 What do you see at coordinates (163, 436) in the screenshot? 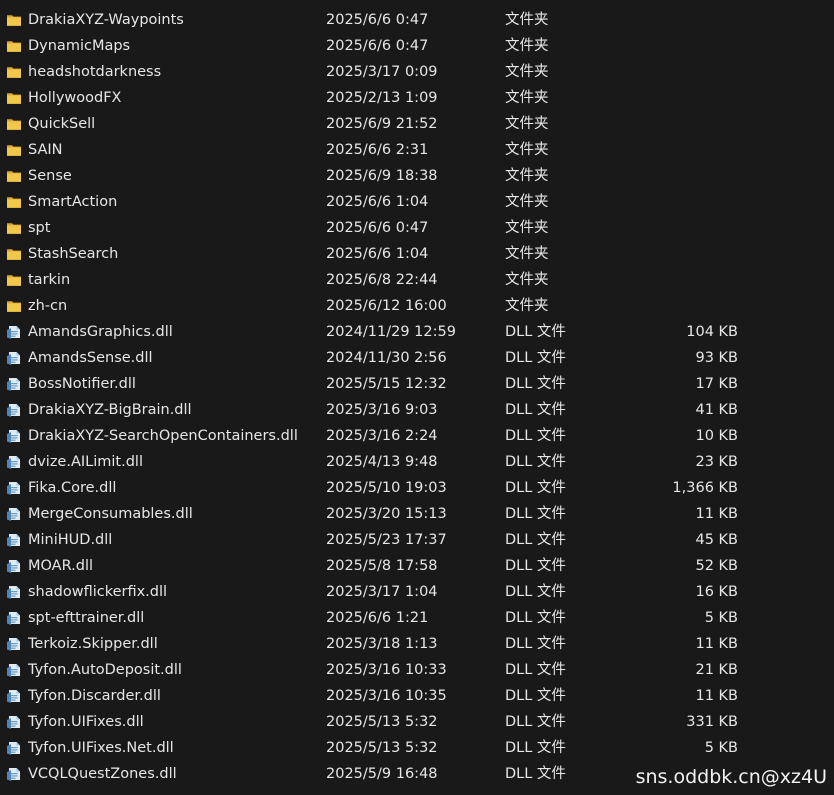
I see `file-name: DrakiaXYZ-SearchOpenContainers.dll` at bounding box center [163, 436].